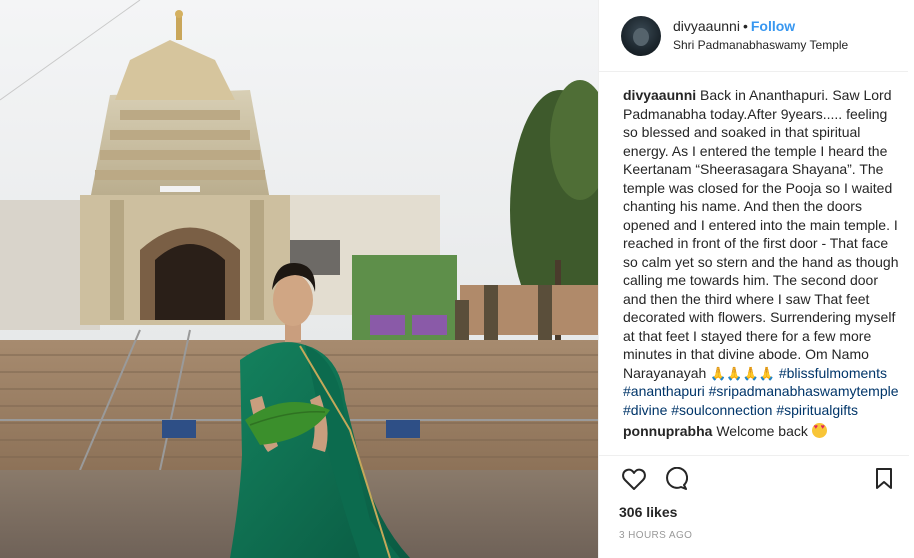  I want to click on location-link: Shri Padmanabhaswamy Temple, so click(760, 45).